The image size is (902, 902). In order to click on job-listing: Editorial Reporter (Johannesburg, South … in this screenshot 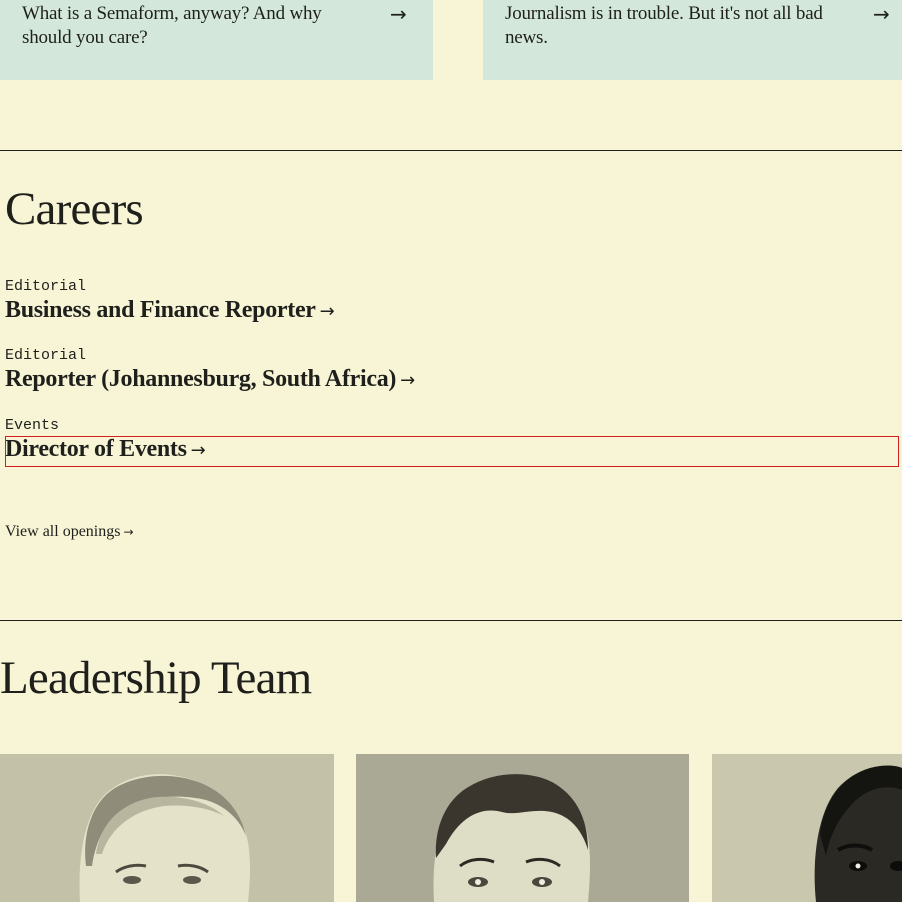, I will do `click(210, 372)`.